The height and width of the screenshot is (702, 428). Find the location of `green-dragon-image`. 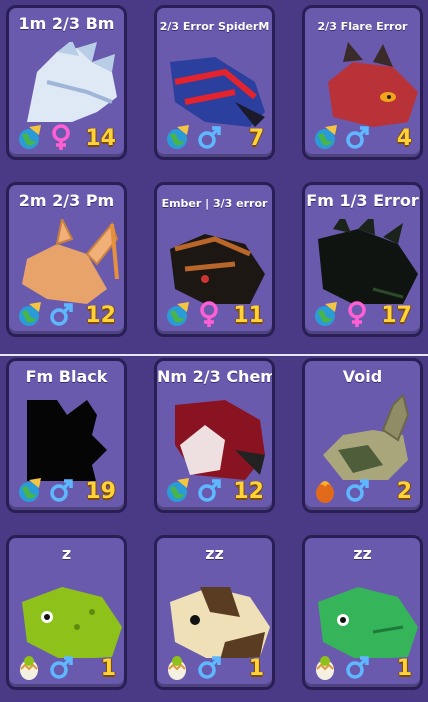

green-dragon-image is located at coordinates (365, 615).